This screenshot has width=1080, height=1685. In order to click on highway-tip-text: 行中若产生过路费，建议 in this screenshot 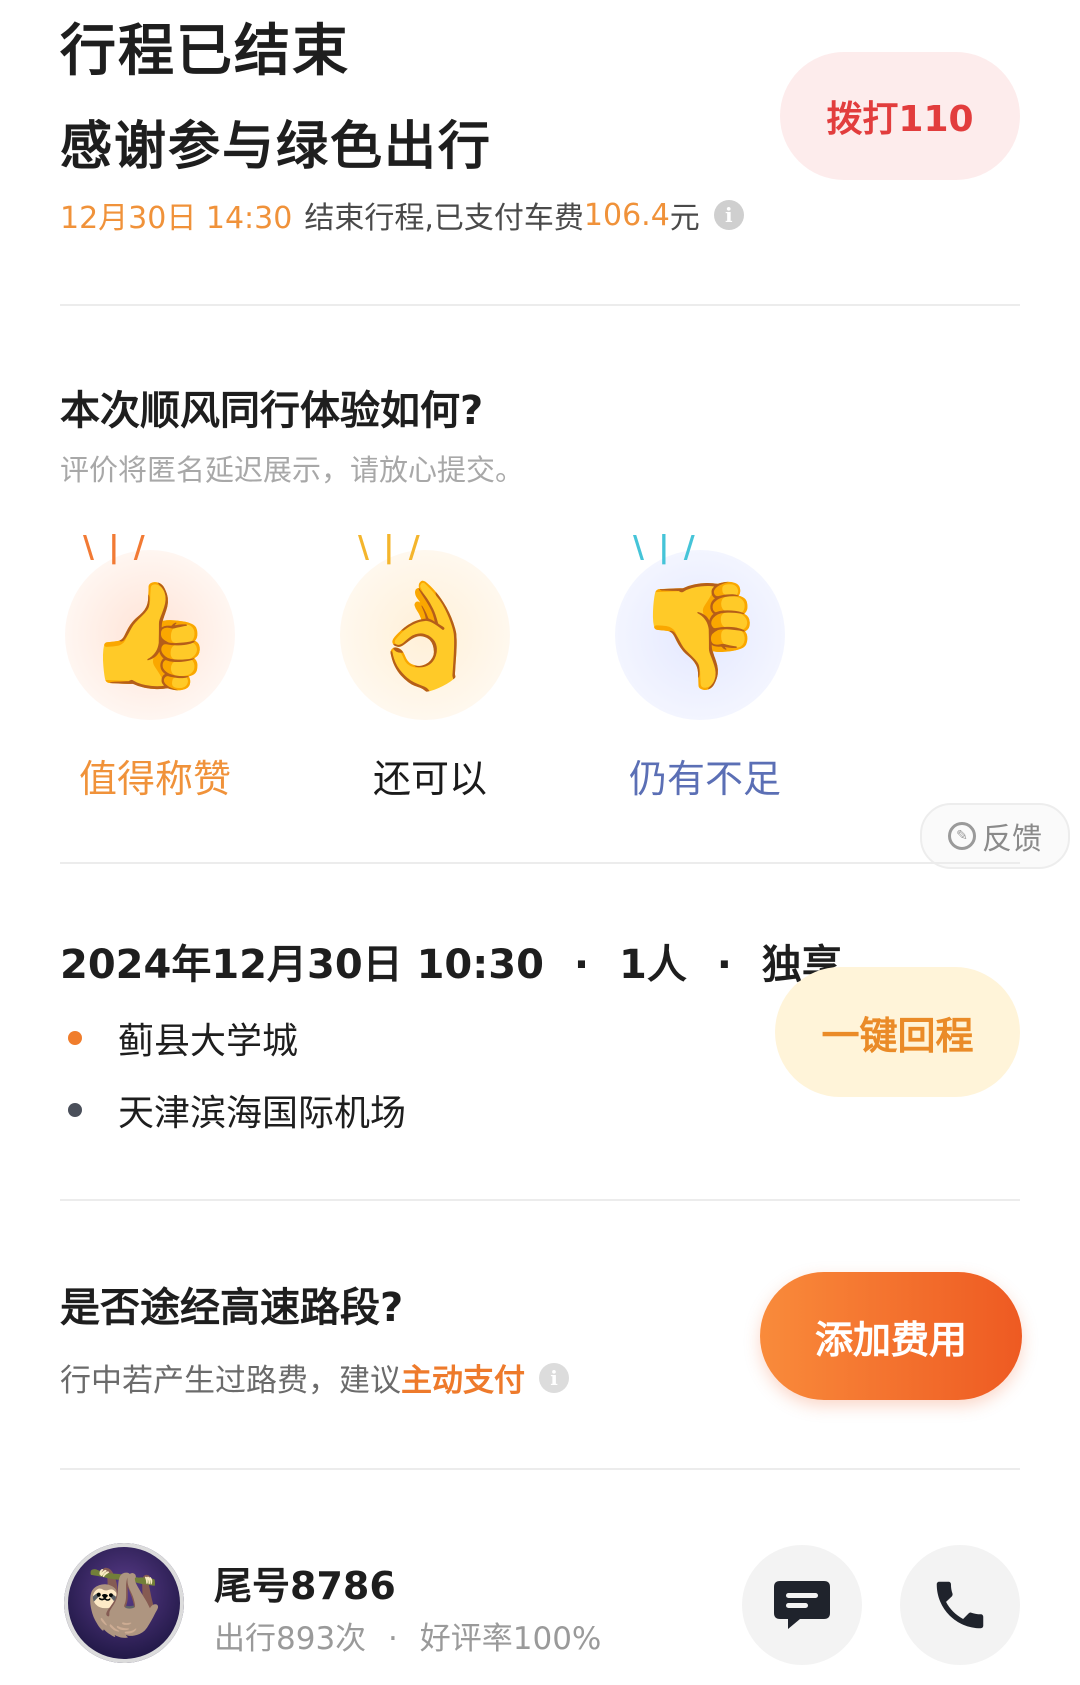, I will do `click(230, 1381)`.